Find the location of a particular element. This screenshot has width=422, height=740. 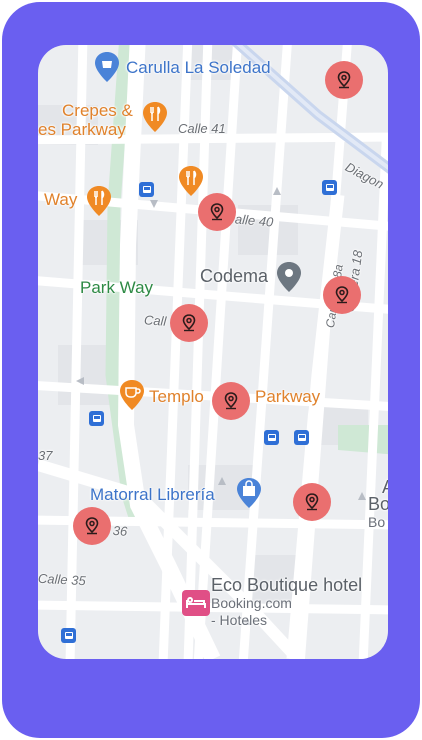

parkway-label: Parkway is located at coordinates (287, 396).